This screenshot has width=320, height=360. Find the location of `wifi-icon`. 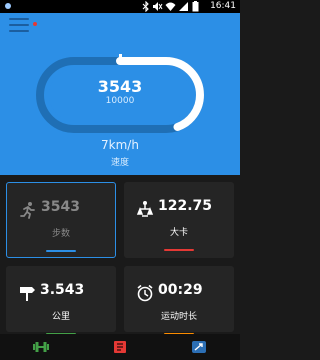

wifi-icon is located at coordinates (170, 6).